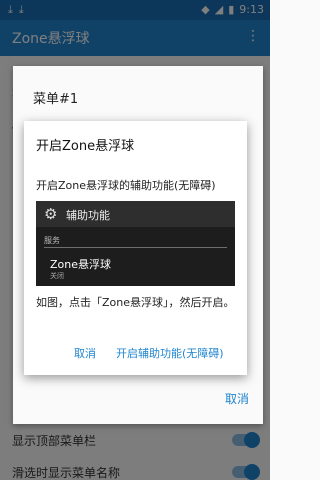 Image resolution: width=320 pixels, height=480 pixels. I want to click on cancel-button: 取消, so click(85, 353).